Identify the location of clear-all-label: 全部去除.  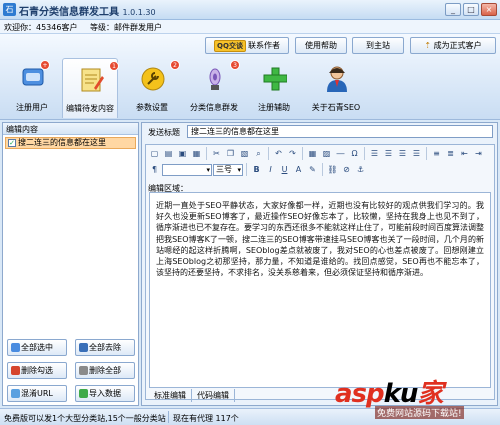
(105, 347).